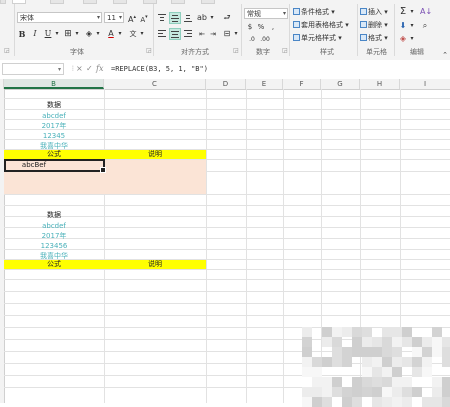 The height and width of the screenshot is (407, 450). I want to click on find-select-icon: ⌕, so click(425, 26).